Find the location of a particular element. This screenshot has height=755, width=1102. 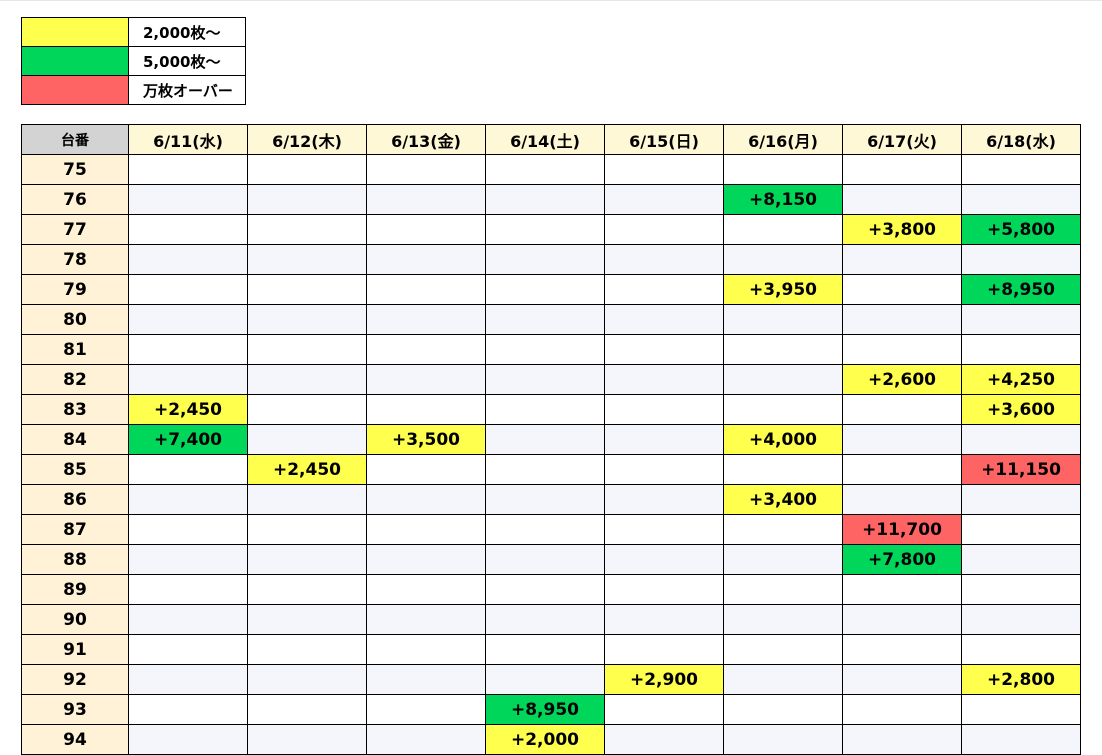

legend-row: 2,000枚～ is located at coordinates (133, 32).